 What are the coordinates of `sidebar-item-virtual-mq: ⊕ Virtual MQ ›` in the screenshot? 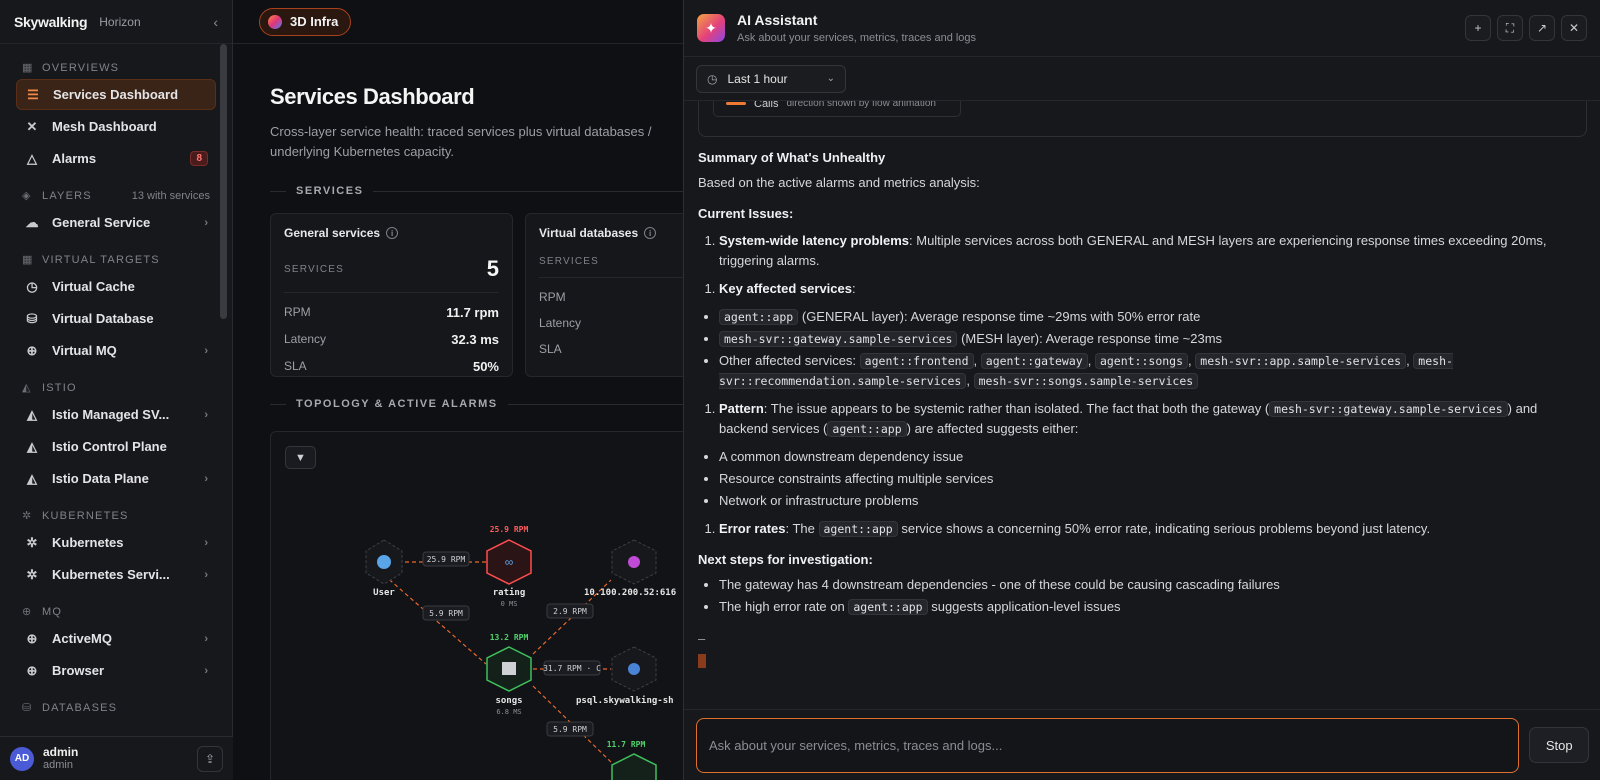 It's located at (116, 350).